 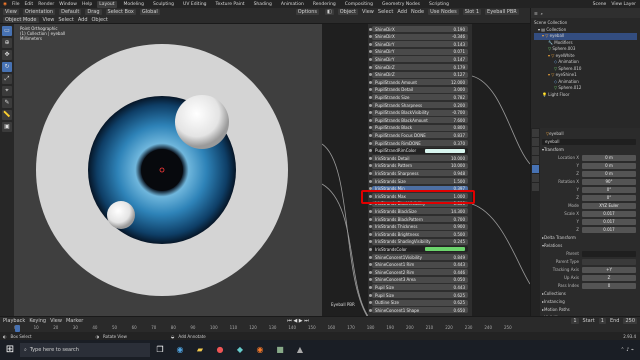 What do you see at coordinates (202, 122) in the screenshot?
I see `eye-shine-large` at bounding box center [202, 122].